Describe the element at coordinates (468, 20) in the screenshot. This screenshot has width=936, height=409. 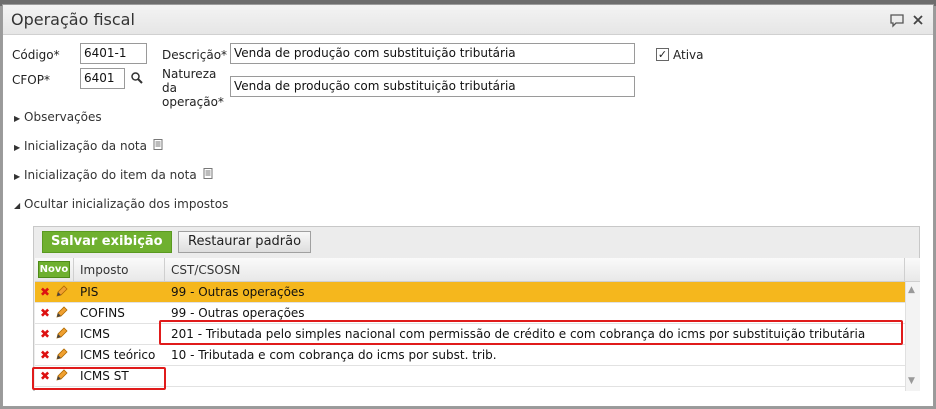
I see `dialog-titlebar: Operação fiscal` at that location.